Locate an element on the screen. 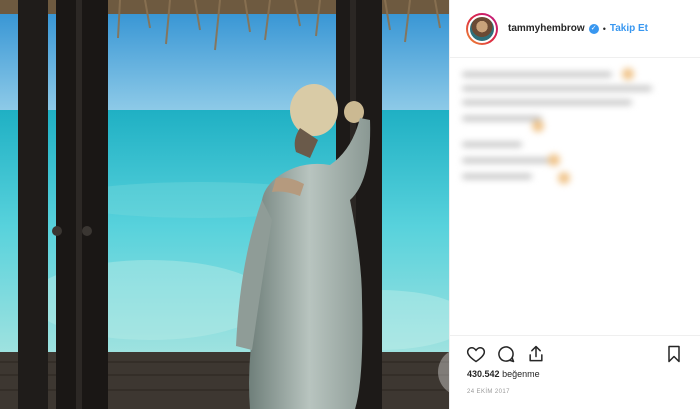  bookmark-icon is located at coordinates (674, 354).